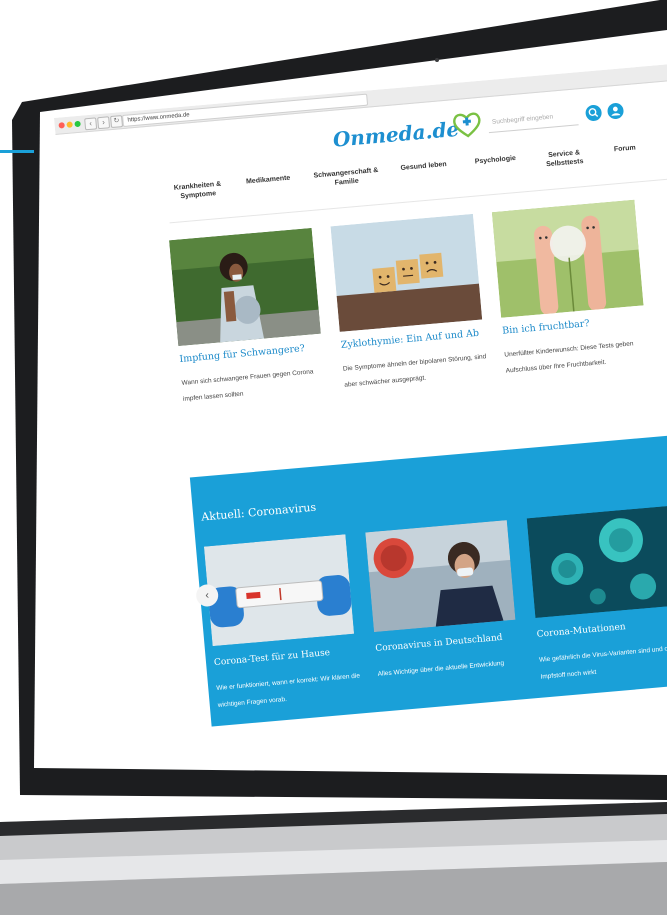 This screenshot has height=915, width=667. I want to click on menu-item-schwangerschaft: Schwangerschaft & Familie, so click(346, 177).